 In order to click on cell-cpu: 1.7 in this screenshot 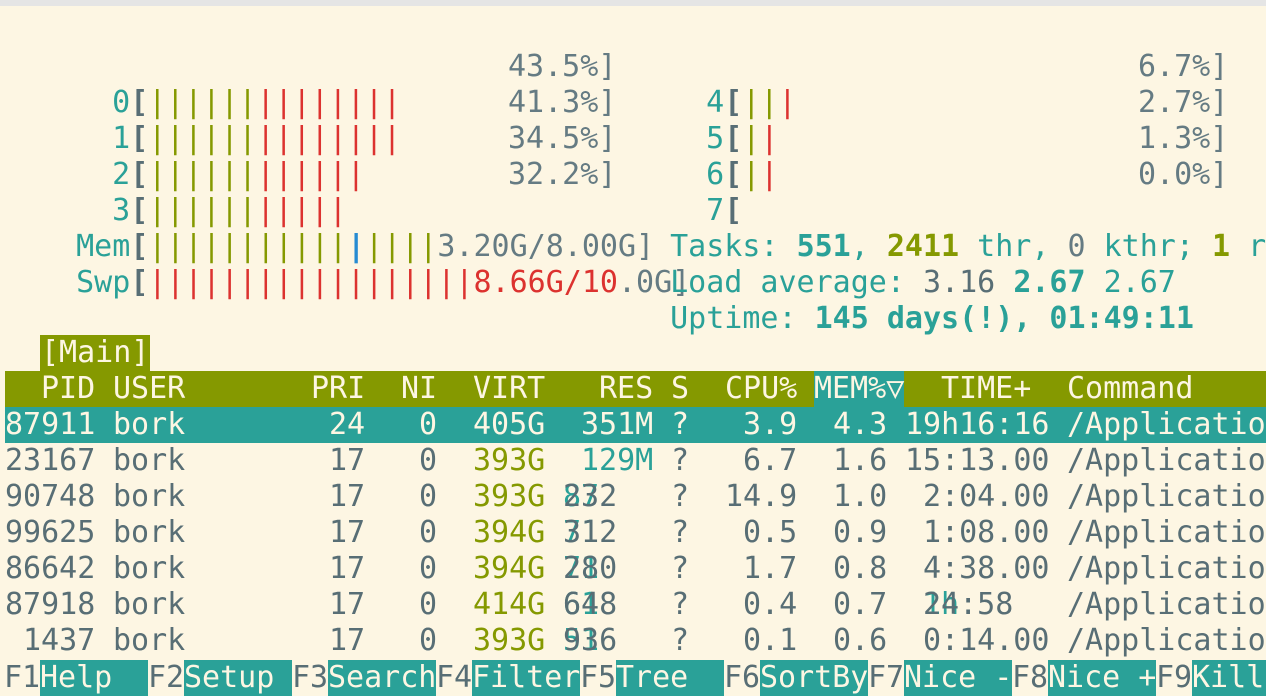, I will do `click(770, 568)`.